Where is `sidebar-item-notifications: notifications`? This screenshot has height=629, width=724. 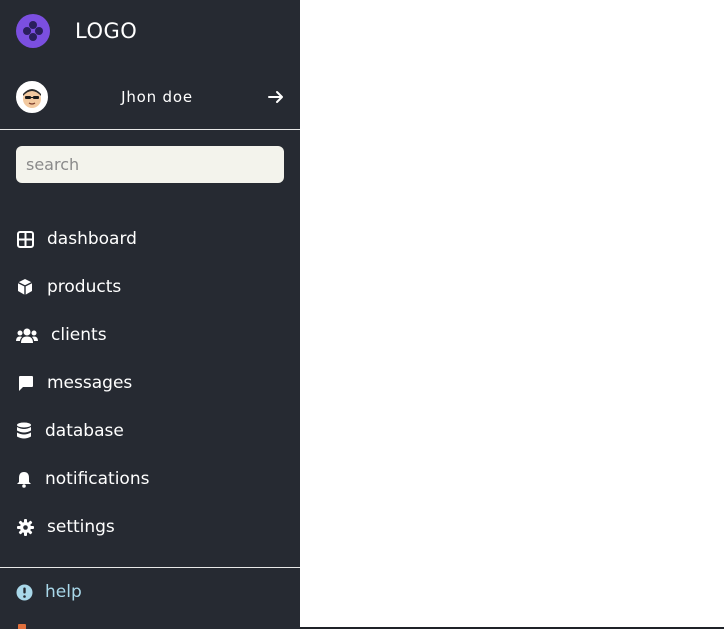 sidebar-item-notifications: notifications is located at coordinates (82, 479).